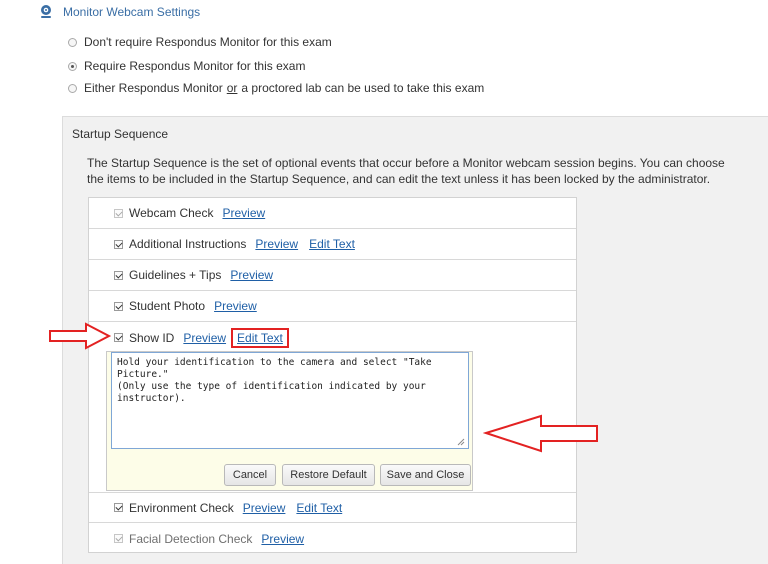  Describe the element at coordinates (425, 475) in the screenshot. I see `save-and-close-button: Save and Close` at that location.